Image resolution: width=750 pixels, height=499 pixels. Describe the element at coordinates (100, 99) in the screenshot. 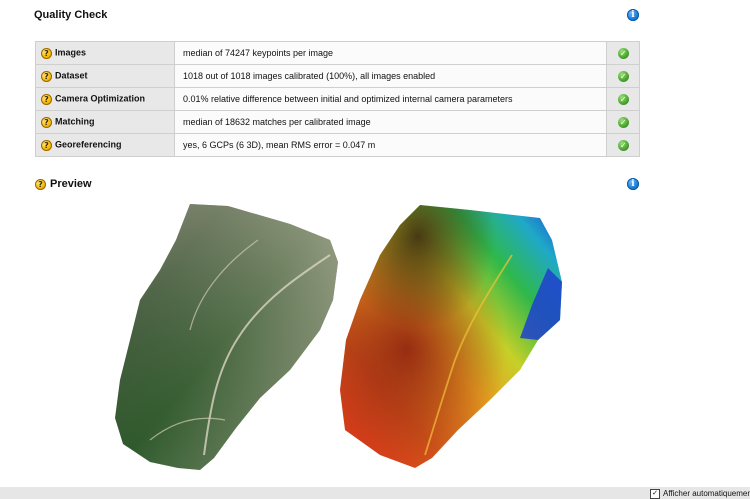

I see `row-label: Camera Optimization` at that location.